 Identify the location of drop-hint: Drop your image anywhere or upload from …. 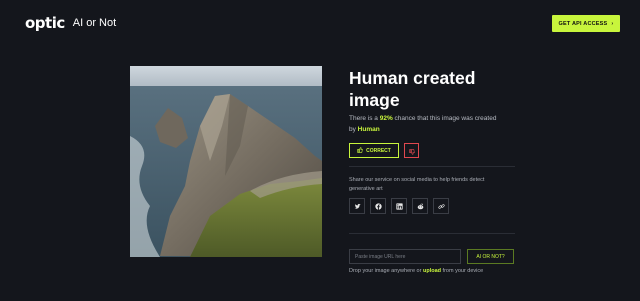
(416, 271).